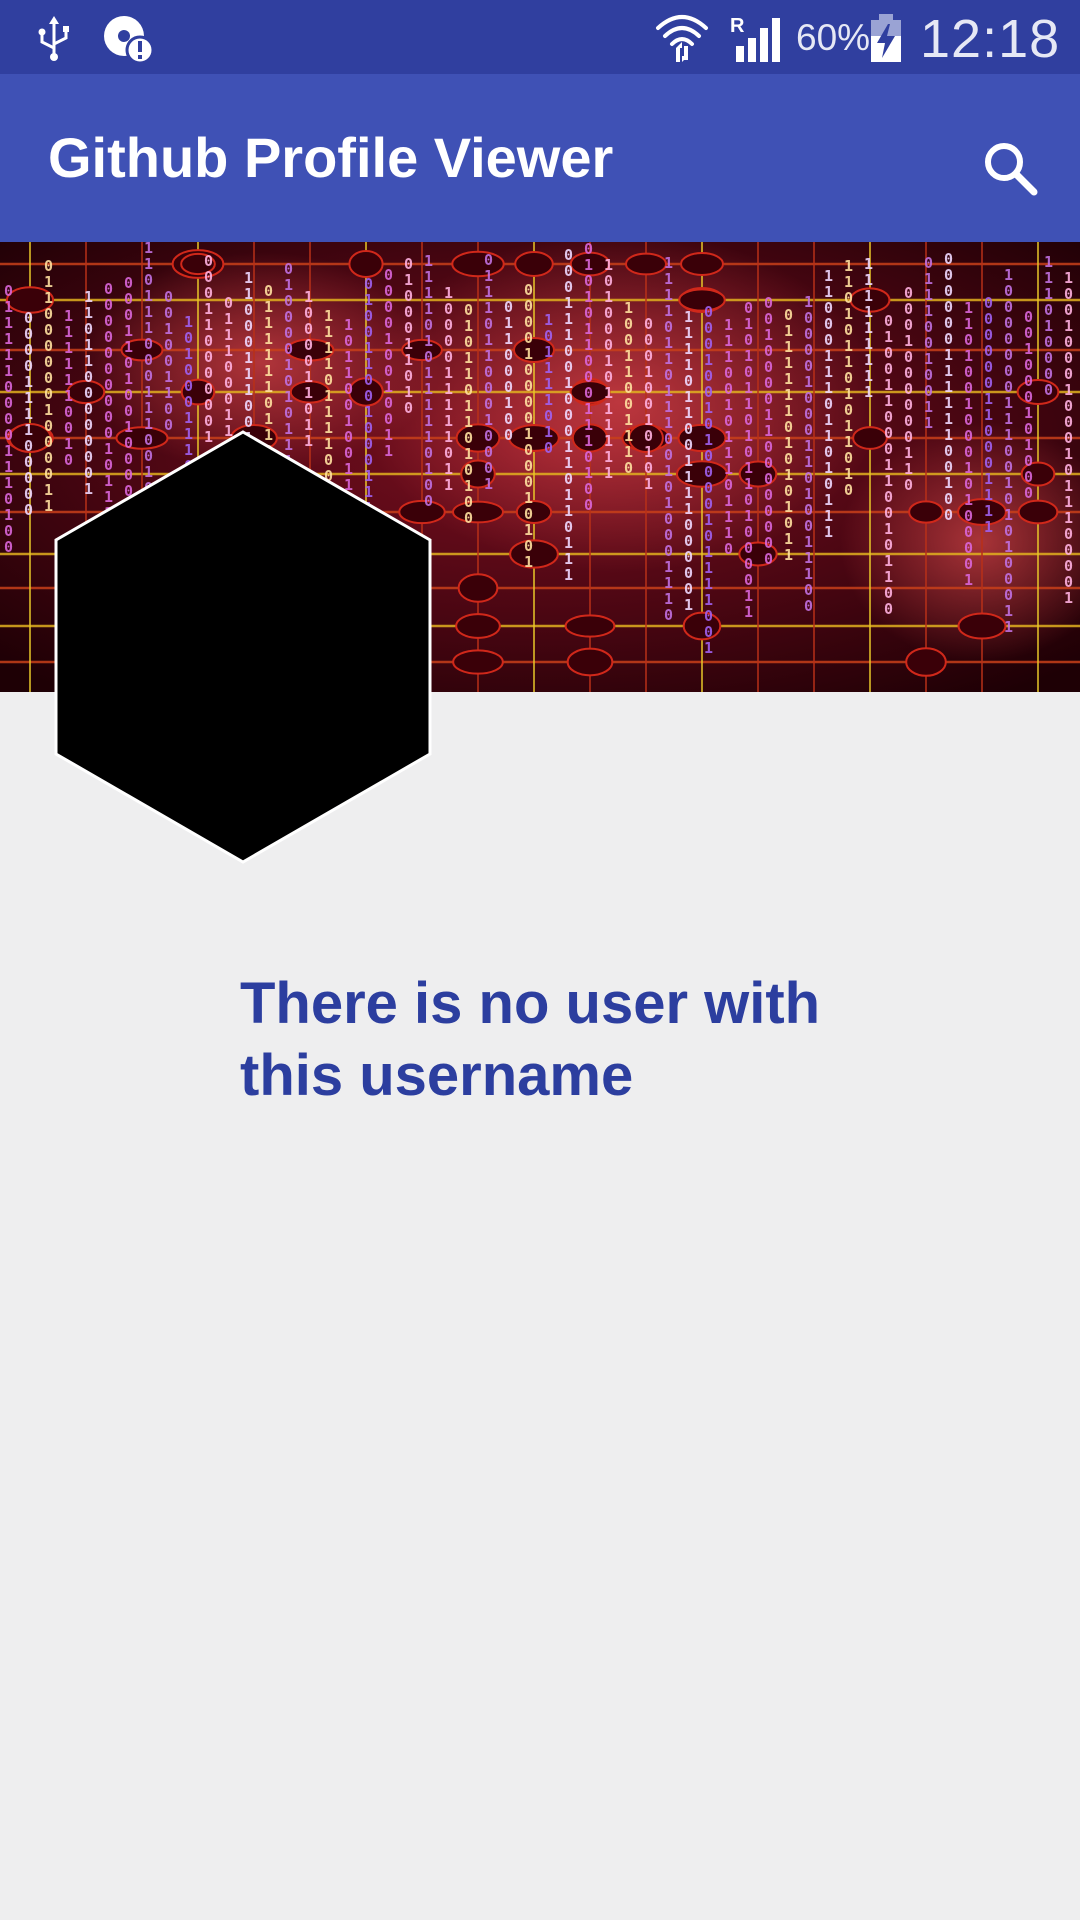 This screenshot has height=1920, width=1080. I want to click on app-title: Github Profile Viewer, so click(331, 157).